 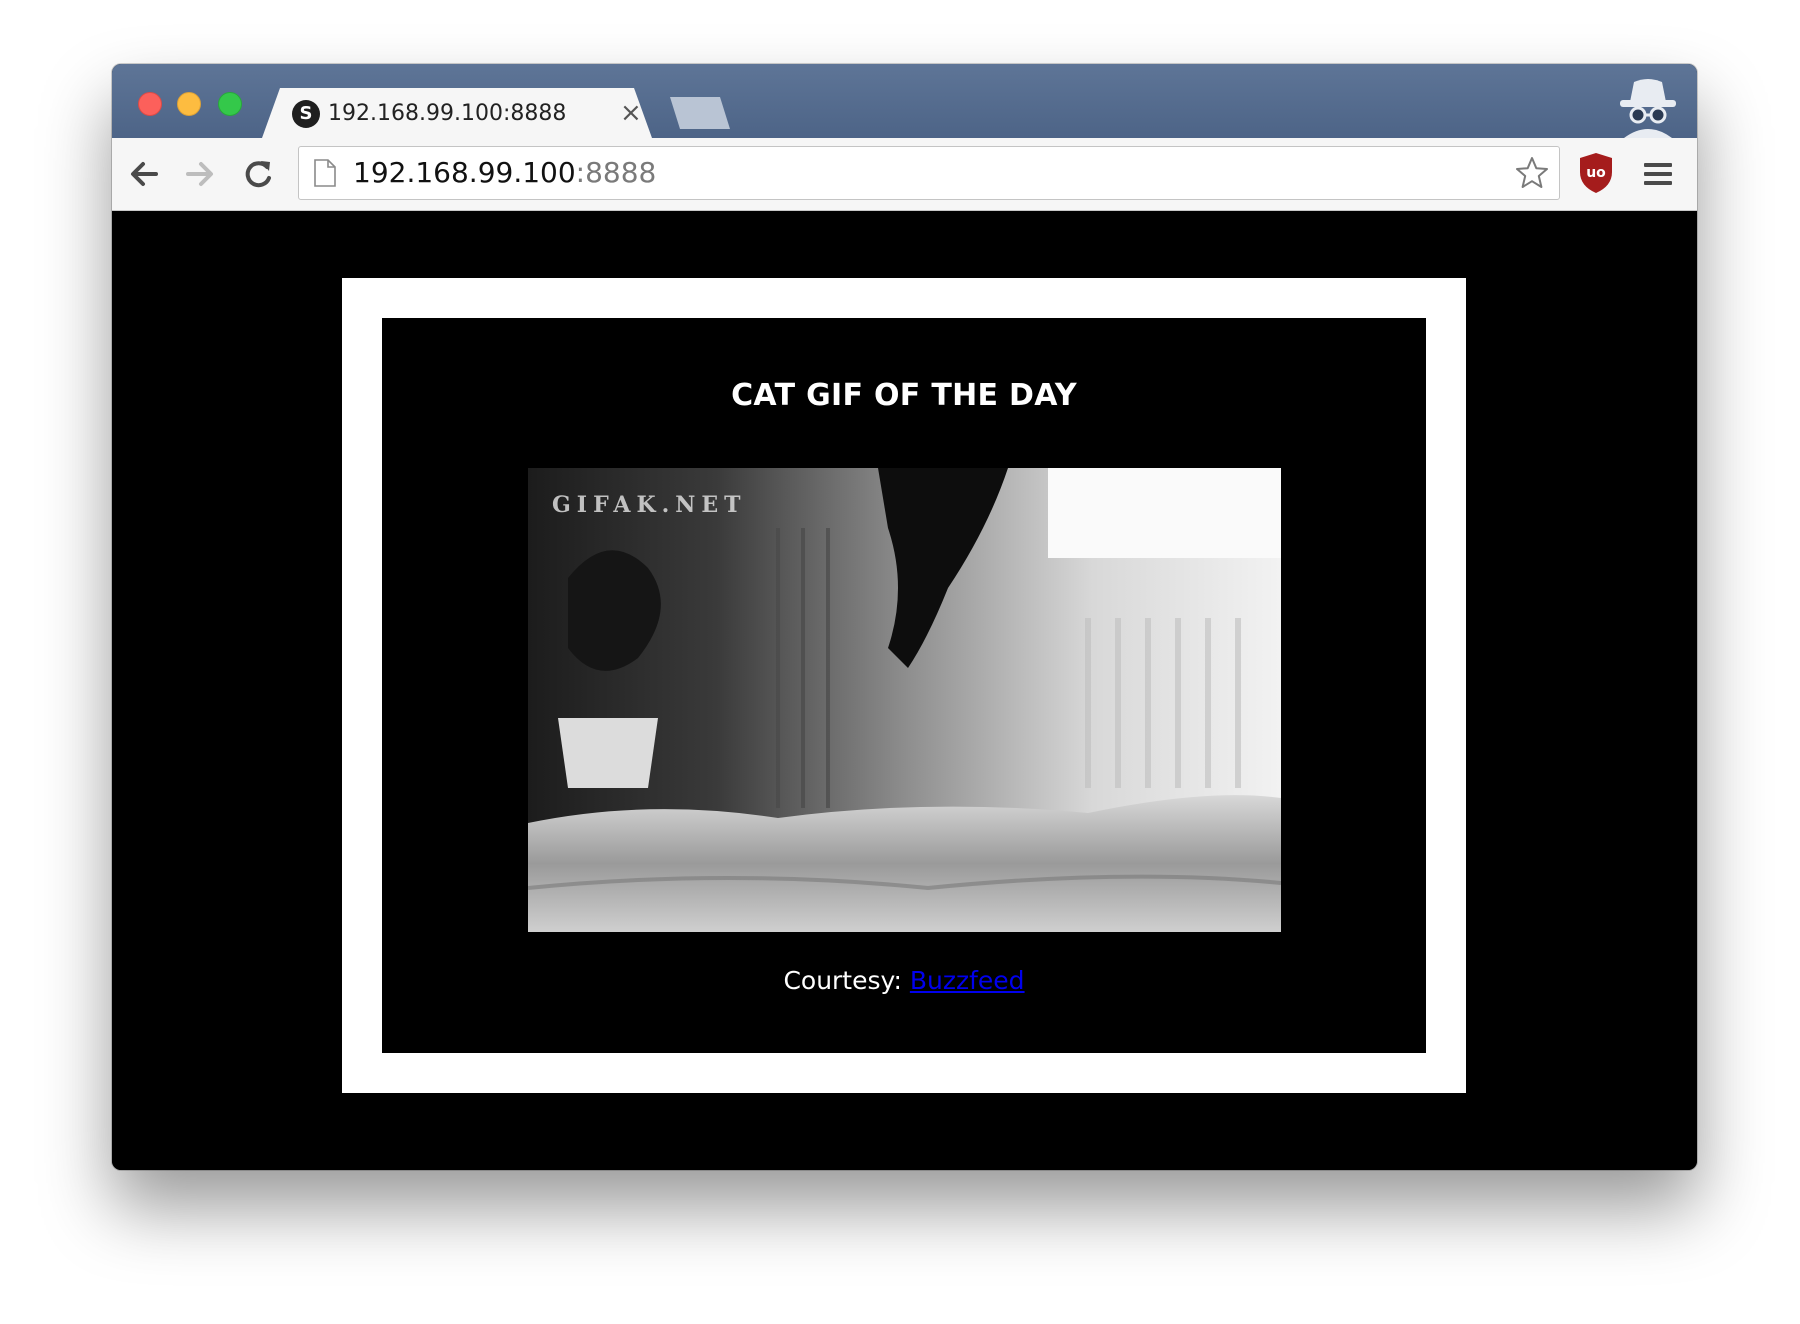 I want to click on svg-text: uo, so click(x=1596, y=173).